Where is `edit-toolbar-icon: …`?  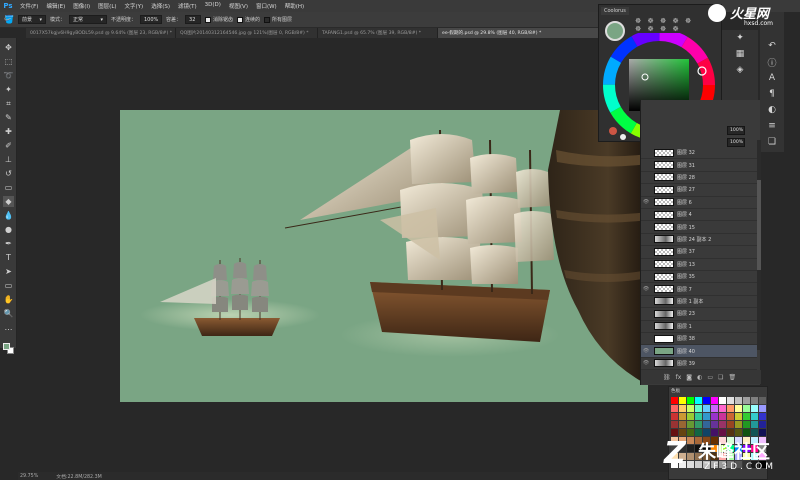 edit-toolbar-icon: … is located at coordinates (8, 327).